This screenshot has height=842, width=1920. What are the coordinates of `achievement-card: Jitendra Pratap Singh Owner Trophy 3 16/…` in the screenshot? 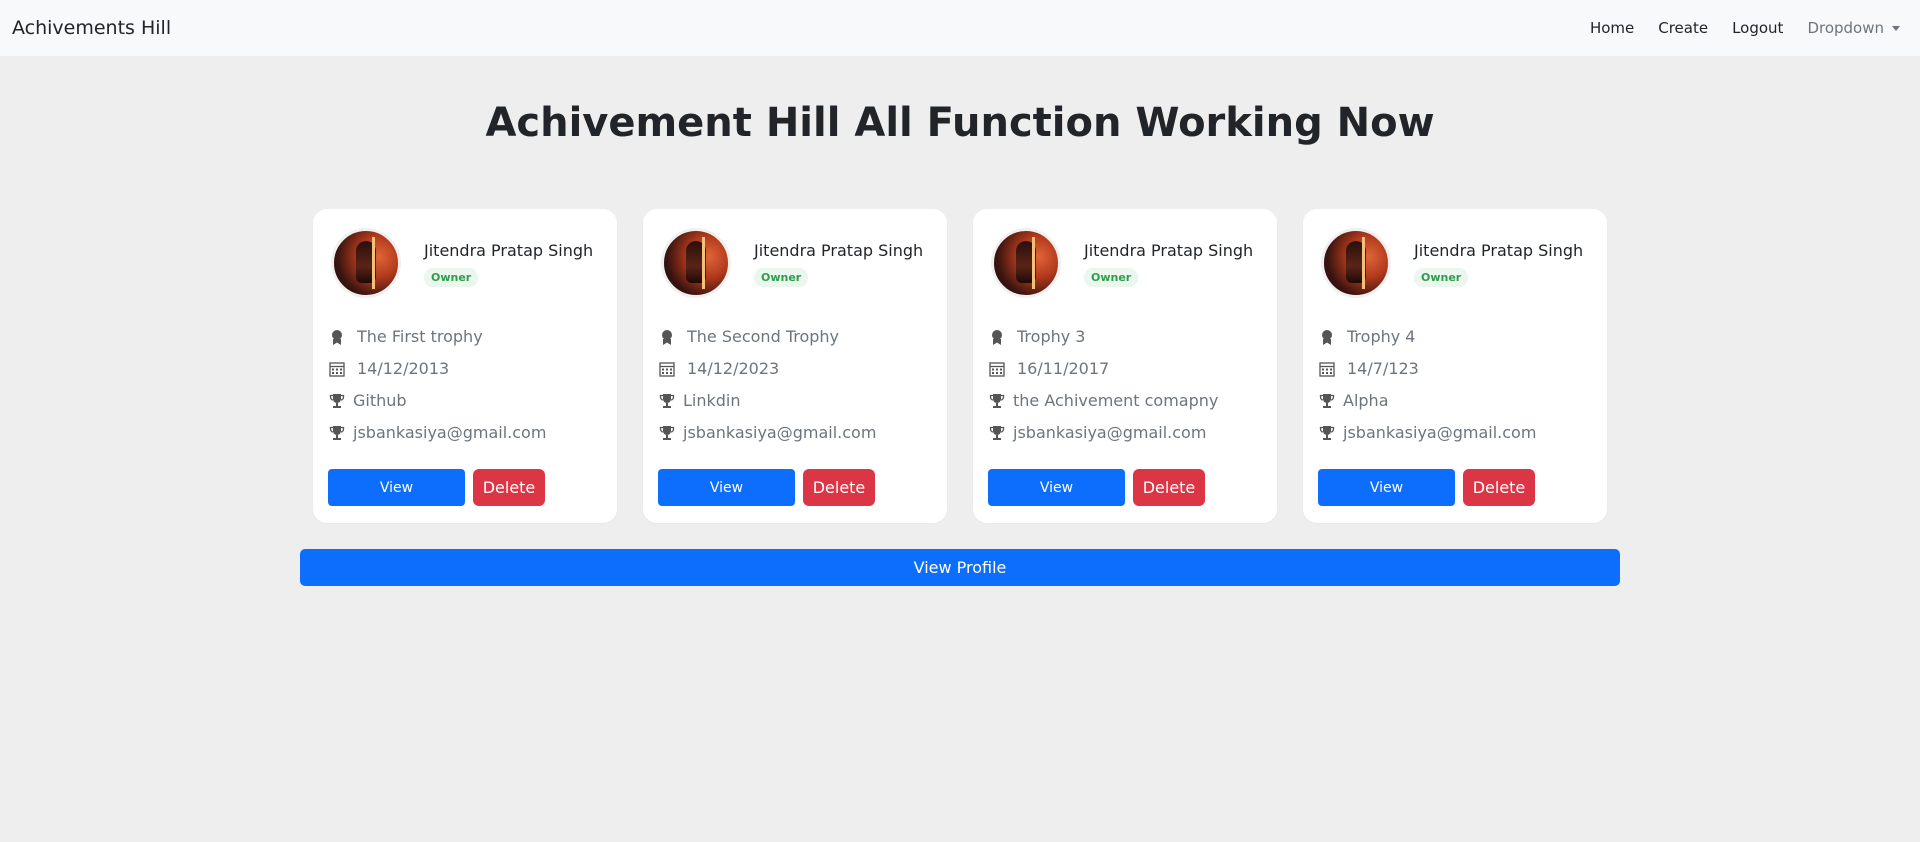 It's located at (1125, 366).